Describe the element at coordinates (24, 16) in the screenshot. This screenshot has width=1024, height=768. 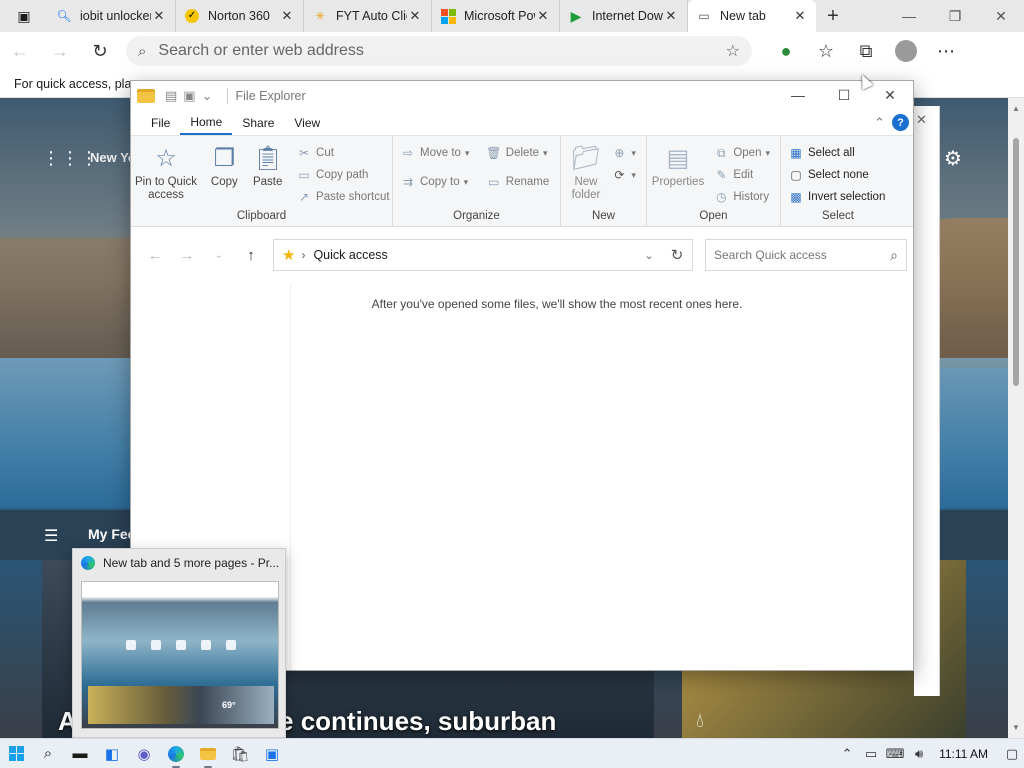
I see `tab-actions-icon: ▣` at that location.